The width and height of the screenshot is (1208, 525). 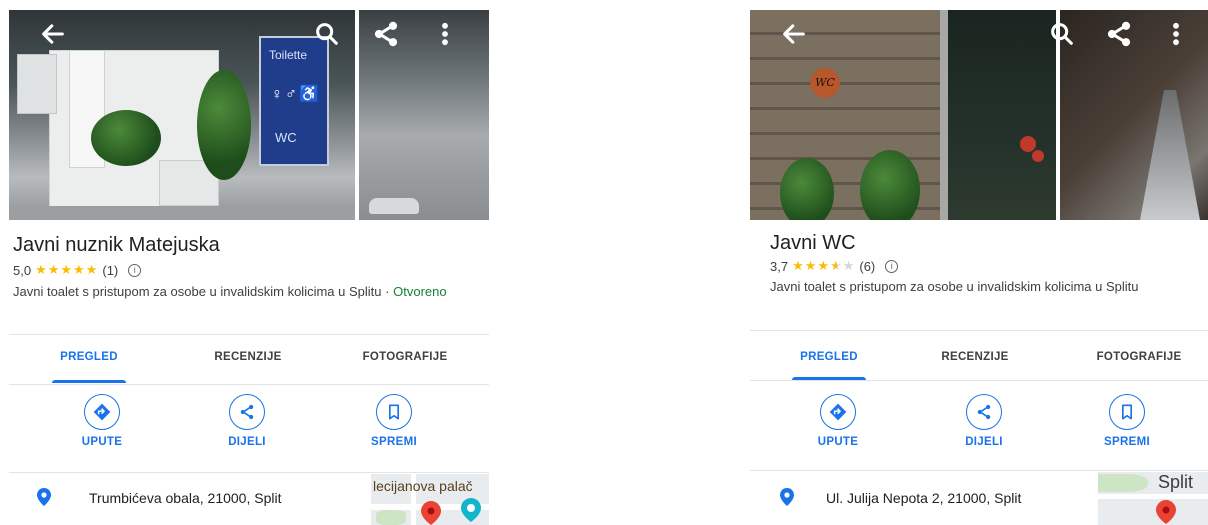 I want to click on open-status: Otvoreno, so click(x=420, y=291).